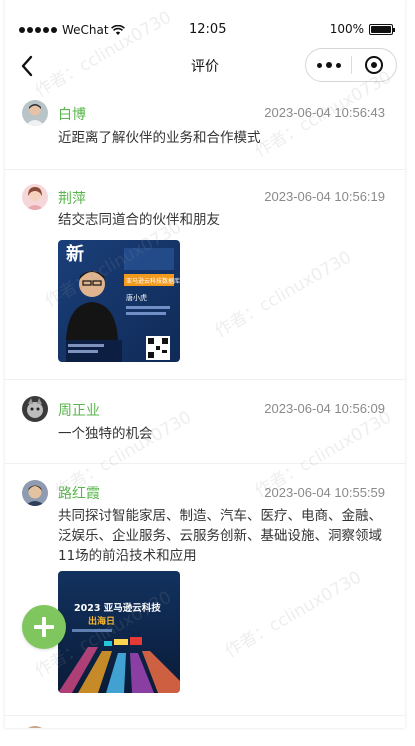 This screenshot has height=746, width=415. Describe the element at coordinates (382, 29) in the screenshot. I see `battery-icon` at that location.